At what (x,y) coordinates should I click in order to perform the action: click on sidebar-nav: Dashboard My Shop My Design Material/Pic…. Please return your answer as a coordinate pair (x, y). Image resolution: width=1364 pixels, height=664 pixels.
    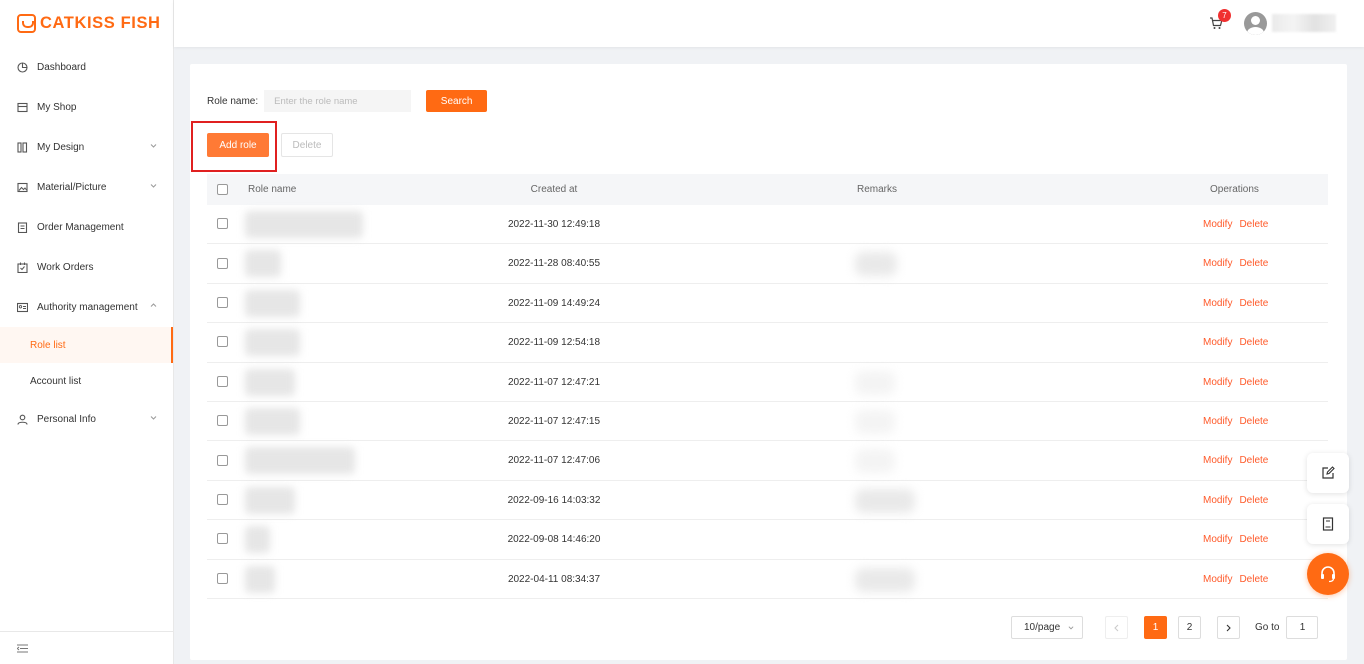
    Looking at the image, I should click on (86, 243).